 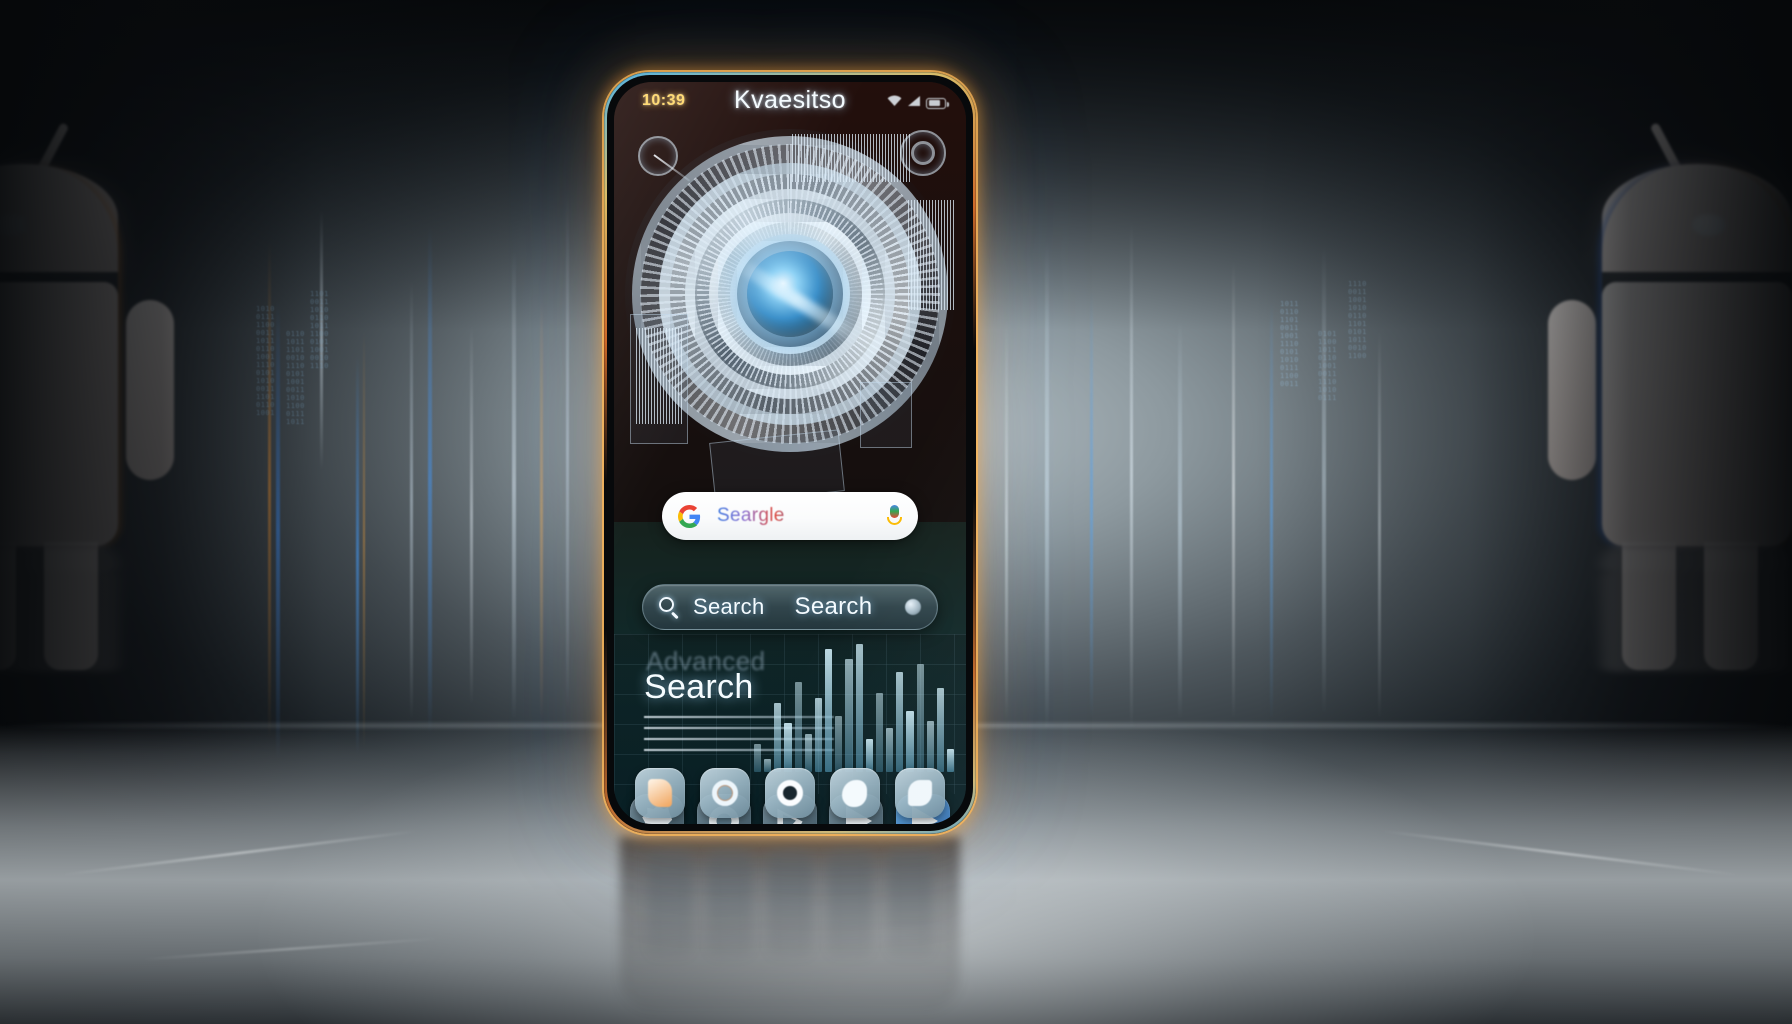 What do you see at coordinates (854, 706) in the screenshot?
I see `bar-chart` at bounding box center [854, 706].